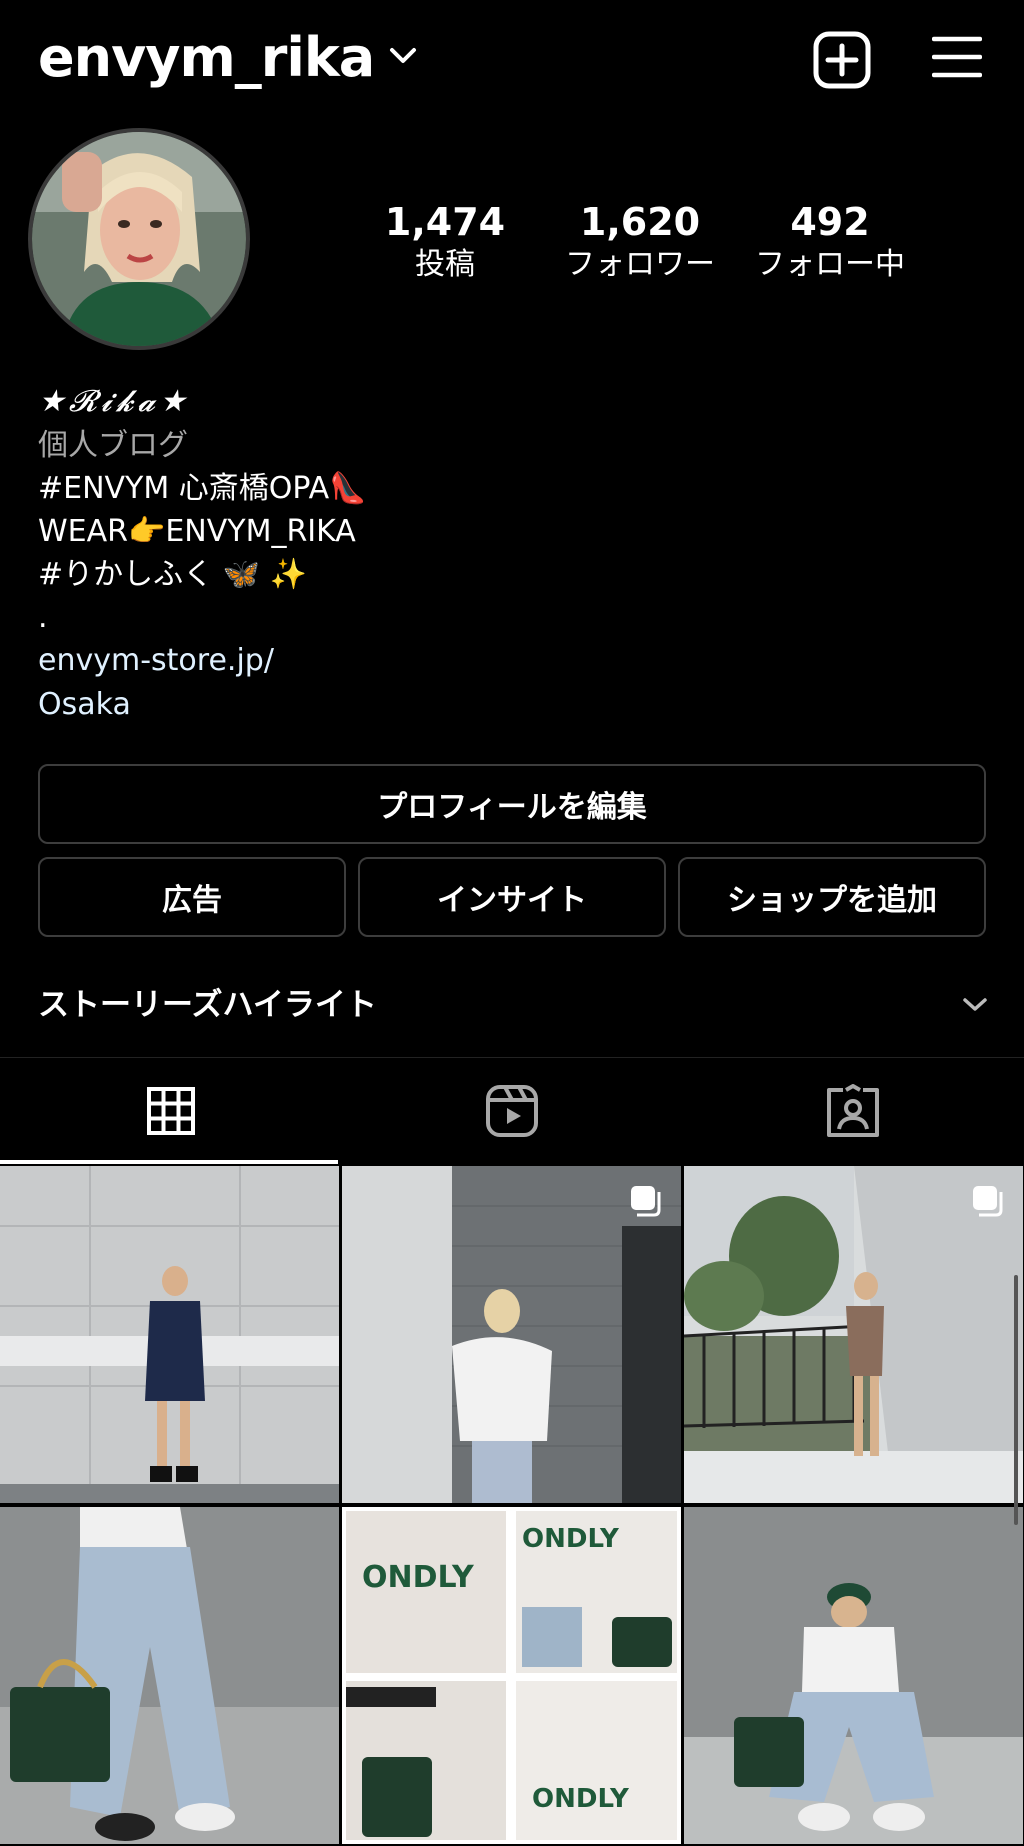  Describe the element at coordinates (1016, 1400) in the screenshot. I see `scrollbar` at that location.